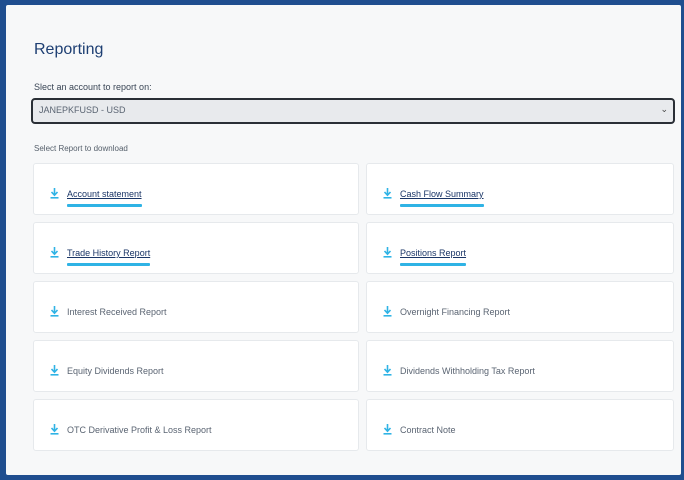  I want to click on report-label-wrap: Overnight Financing Report, so click(455, 311).